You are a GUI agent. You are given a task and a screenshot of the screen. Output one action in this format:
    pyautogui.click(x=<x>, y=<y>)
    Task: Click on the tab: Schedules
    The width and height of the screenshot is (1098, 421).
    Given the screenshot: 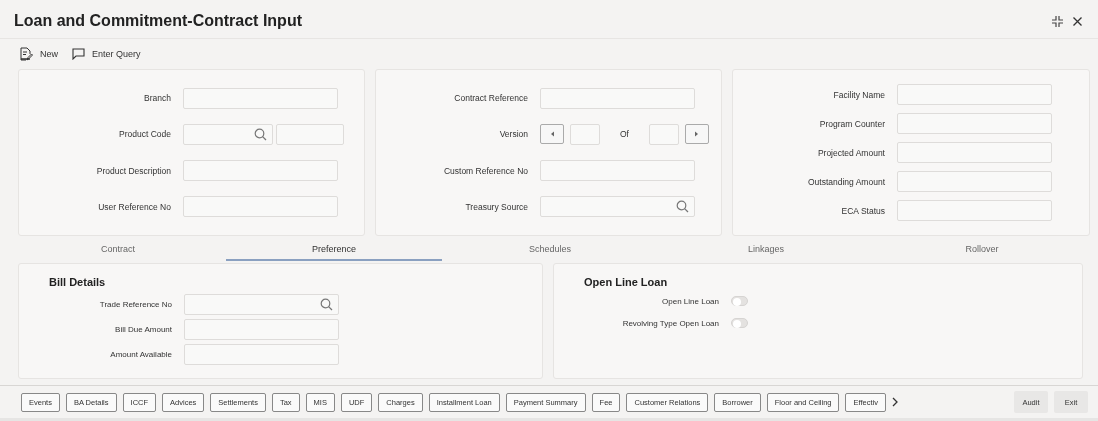 What is the action you would take?
    pyautogui.click(x=550, y=249)
    